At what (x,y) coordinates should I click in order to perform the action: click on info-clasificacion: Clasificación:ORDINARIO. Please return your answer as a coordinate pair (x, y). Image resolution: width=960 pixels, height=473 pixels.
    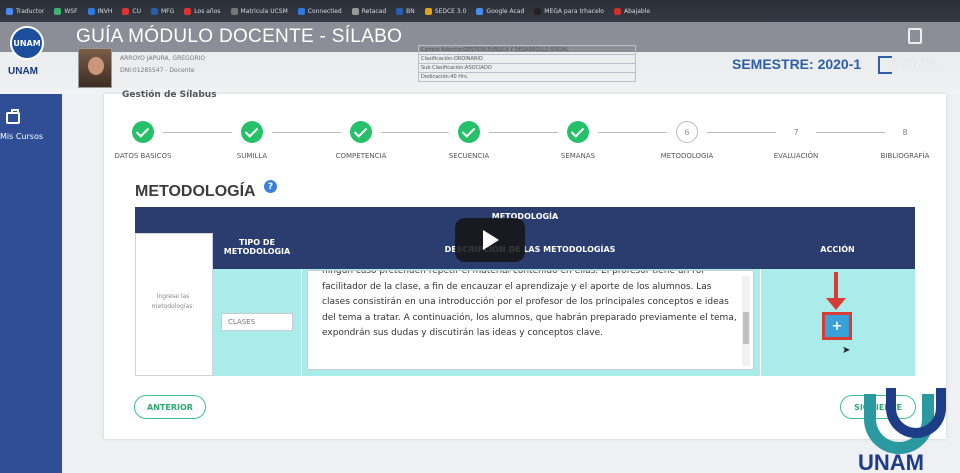
    Looking at the image, I should click on (527, 59).